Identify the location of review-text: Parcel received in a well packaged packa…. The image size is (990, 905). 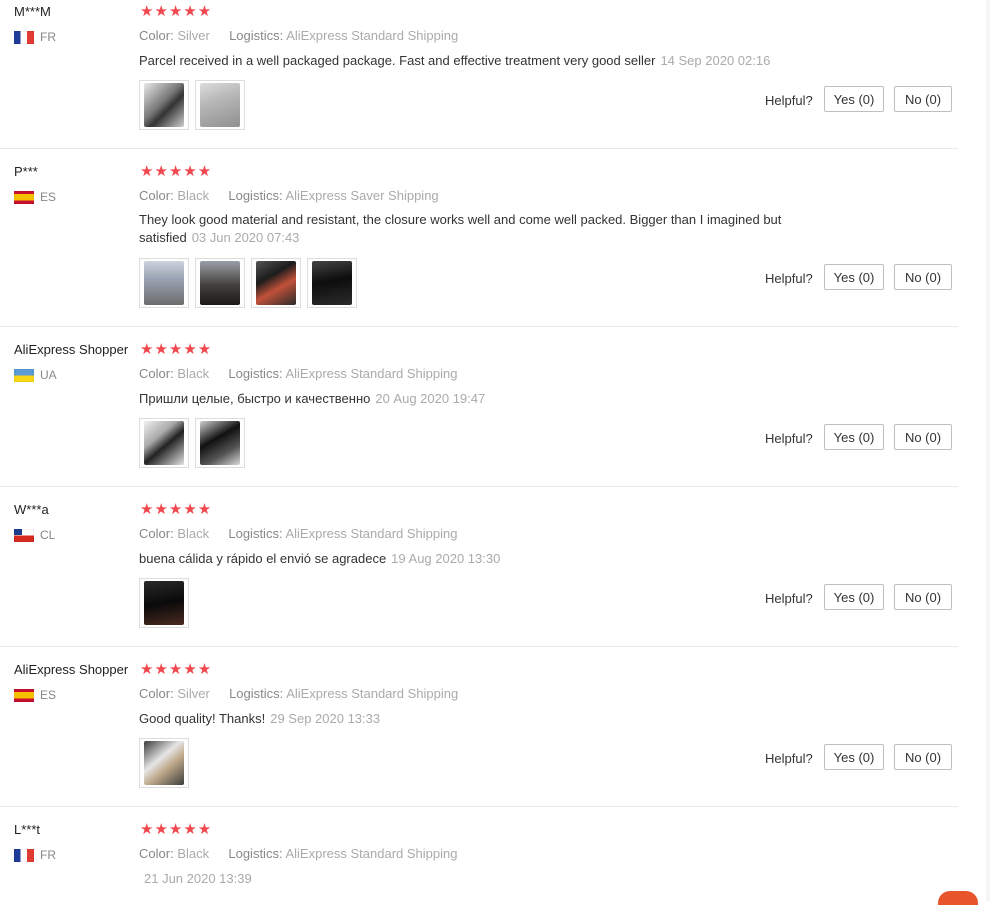
(455, 60).